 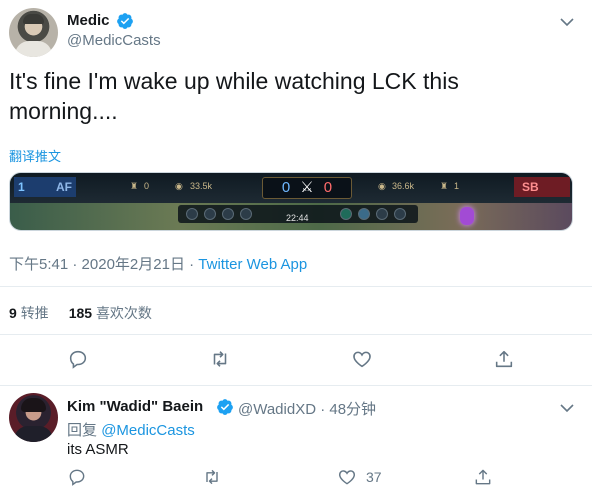 I want to click on likes-stat: 185 喜欢次数, so click(x=110, y=313).